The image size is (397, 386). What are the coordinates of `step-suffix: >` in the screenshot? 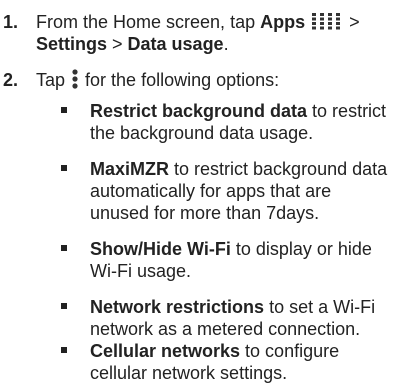 It's located at (352, 22).